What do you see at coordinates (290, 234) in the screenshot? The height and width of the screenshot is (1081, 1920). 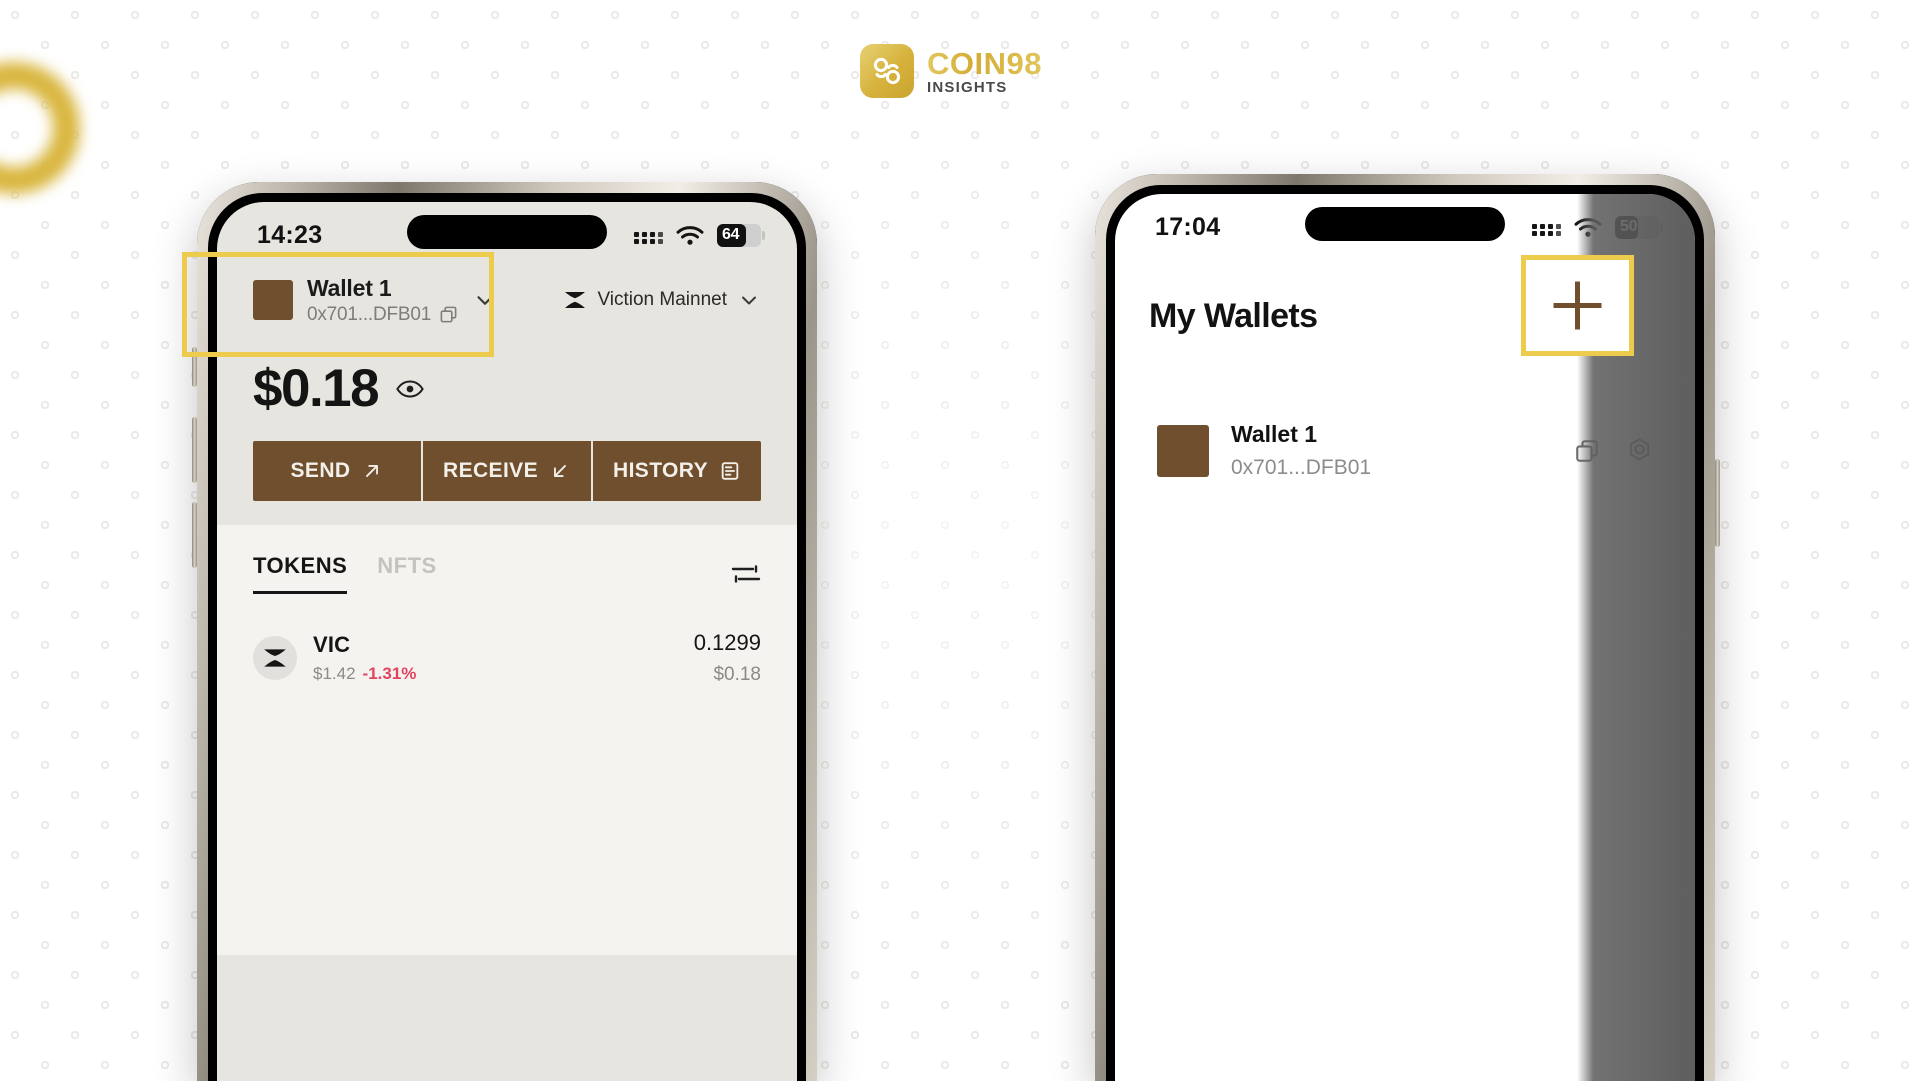 I see `status-time: 14:23` at bounding box center [290, 234].